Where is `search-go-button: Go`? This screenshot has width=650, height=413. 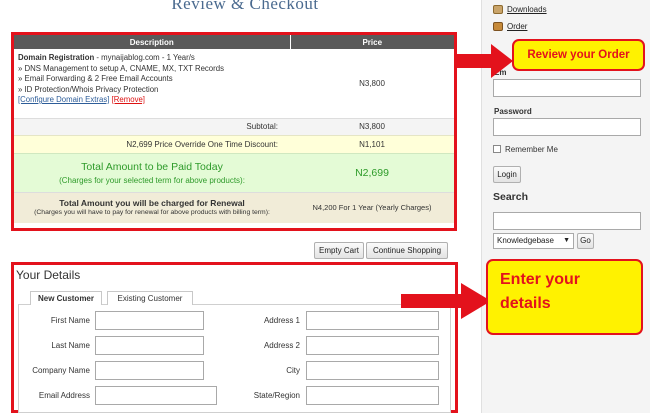 search-go-button: Go is located at coordinates (585, 241).